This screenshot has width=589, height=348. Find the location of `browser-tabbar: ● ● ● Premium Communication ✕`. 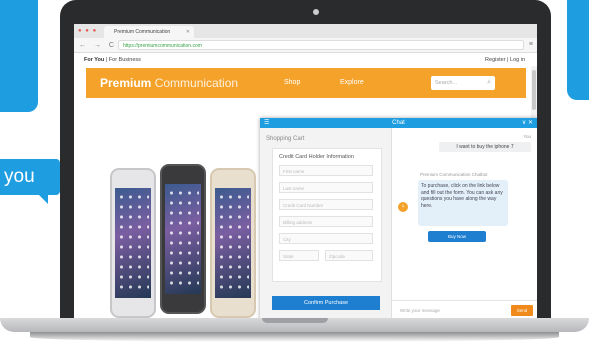

browser-tabbar: ● ● ● Premium Communication ✕ is located at coordinates (305, 31).